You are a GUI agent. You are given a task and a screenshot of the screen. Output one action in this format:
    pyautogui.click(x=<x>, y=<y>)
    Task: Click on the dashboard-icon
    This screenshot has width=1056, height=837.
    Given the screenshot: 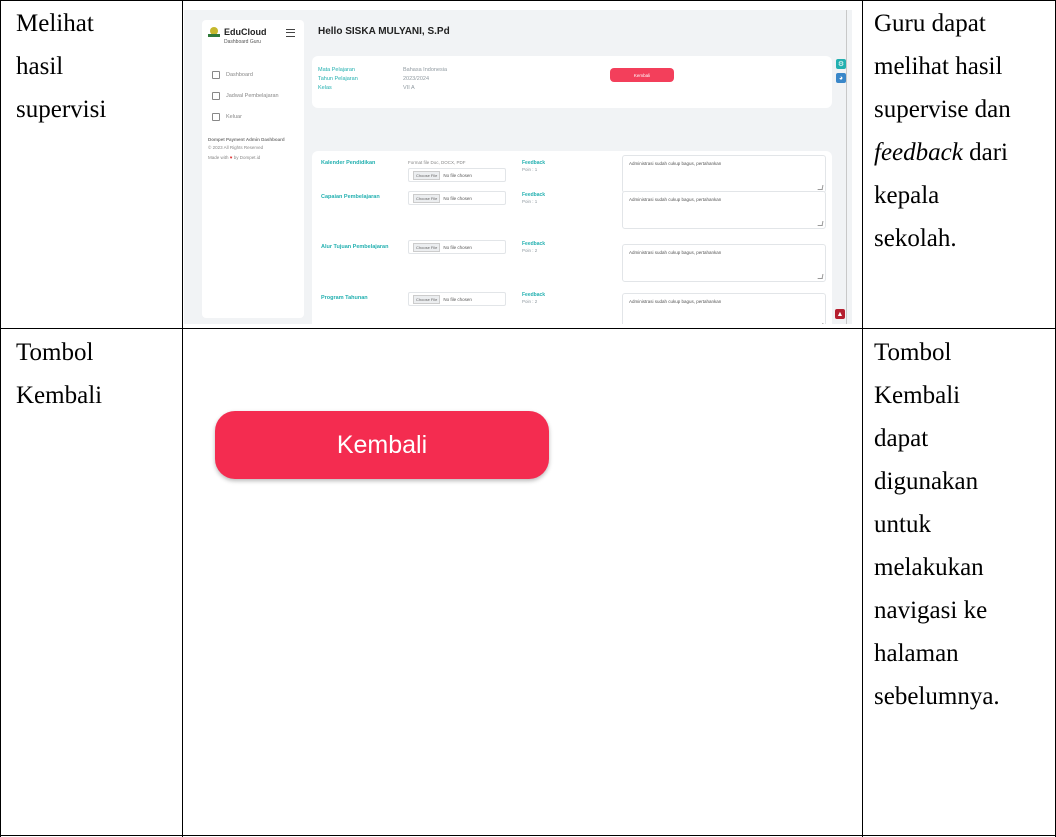 What is the action you would take?
    pyautogui.click(x=216, y=75)
    